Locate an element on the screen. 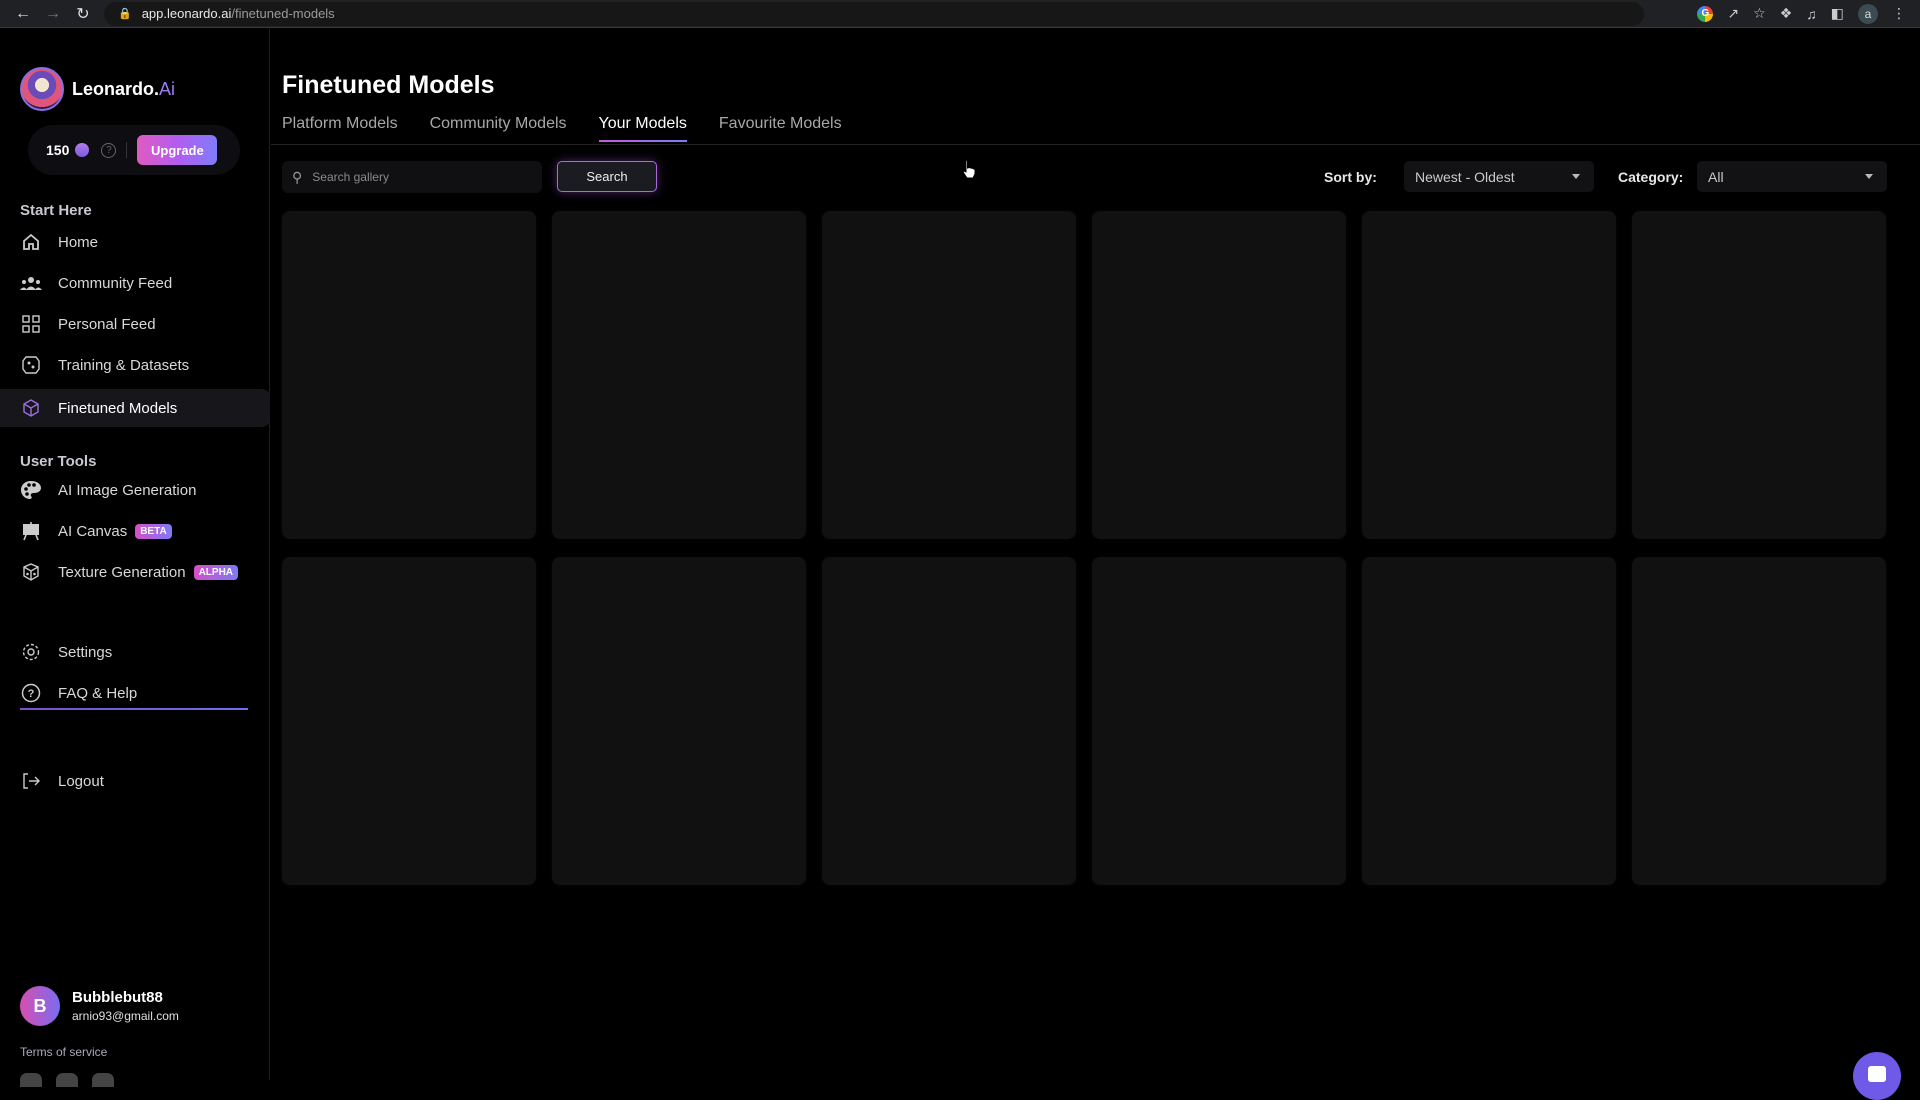 This screenshot has width=1920, height=1100. category-label: Category: is located at coordinates (1651, 177).